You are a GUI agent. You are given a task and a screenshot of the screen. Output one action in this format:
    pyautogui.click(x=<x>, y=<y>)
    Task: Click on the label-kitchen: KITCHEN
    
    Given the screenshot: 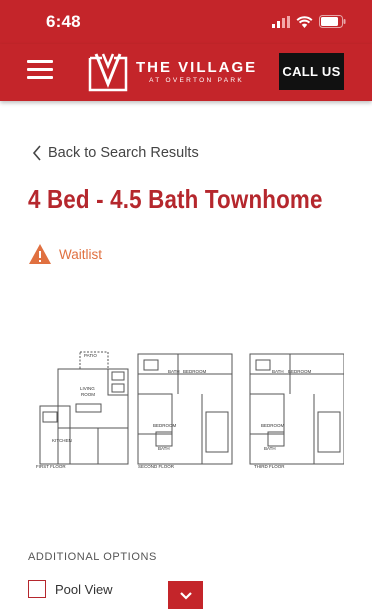 What is the action you would take?
    pyautogui.click(x=62, y=440)
    